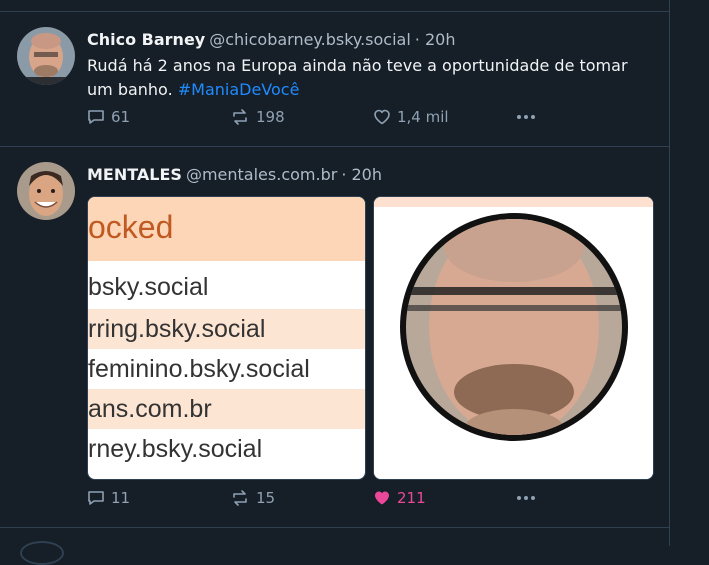 The width and height of the screenshot is (709, 565). Describe the element at coordinates (261, 174) in the screenshot. I see `author-handle: @mentales.com.br` at that location.